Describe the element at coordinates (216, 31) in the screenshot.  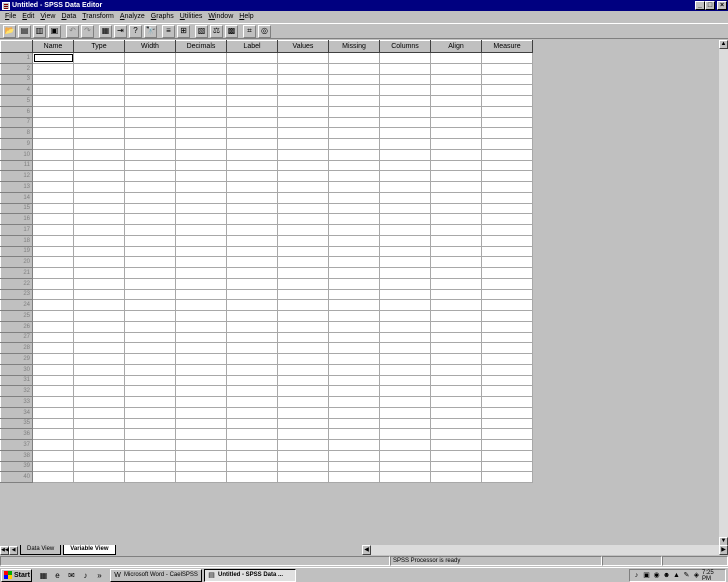
I see `weight-cases-icon: ⚖` at that location.